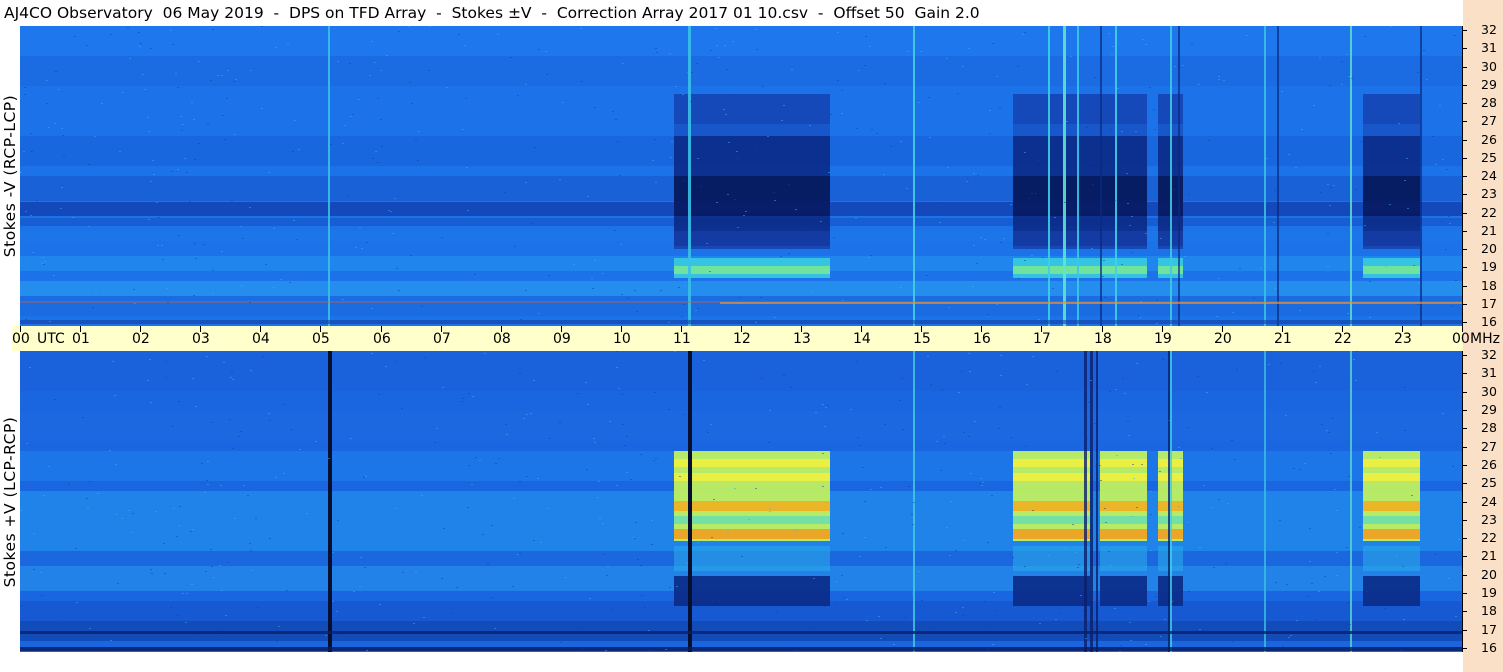  What do you see at coordinates (1489, 139) in the screenshot?
I see `freq-top-tick-label: 26` at bounding box center [1489, 139].